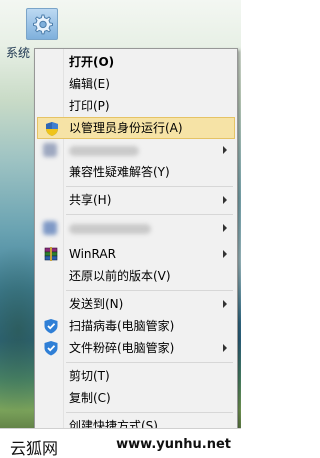 The image size is (320, 458). Describe the element at coordinates (90, 398) in the screenshot. I see `menu-item-label: 复制(C)` at that location.